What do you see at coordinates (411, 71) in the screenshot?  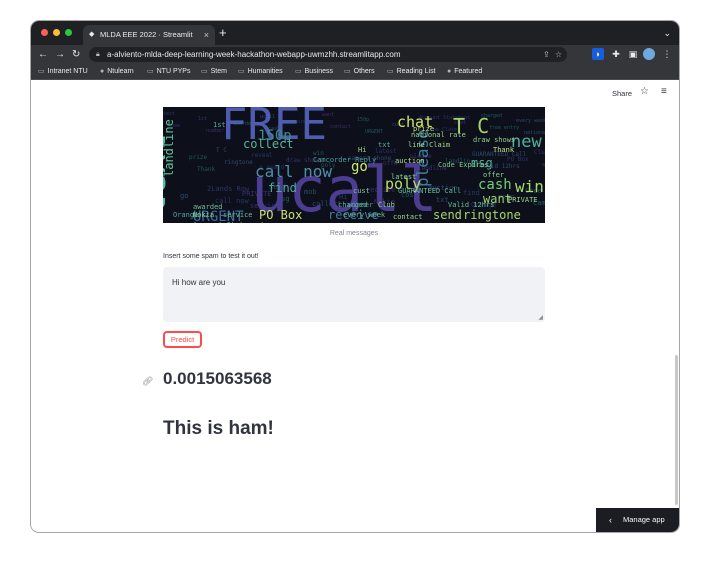 I see `bookmark-folder-reading-list: ▭ Reading List` at bounding box center [411, 71].